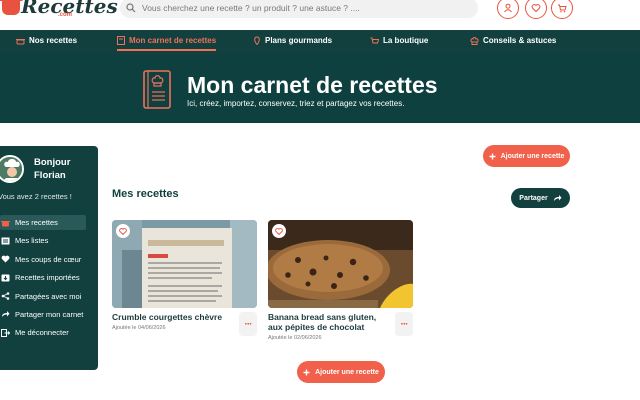  I want to click on share-label: Partager, so click(533, 198).